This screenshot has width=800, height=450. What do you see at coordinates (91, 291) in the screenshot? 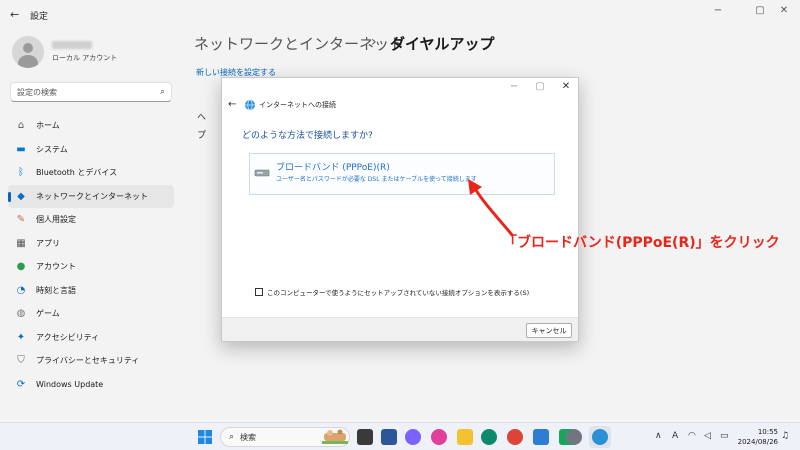
I see `sidebar-item-time-language: ◔ 時刻と言語` at bounding box center [91, 291].